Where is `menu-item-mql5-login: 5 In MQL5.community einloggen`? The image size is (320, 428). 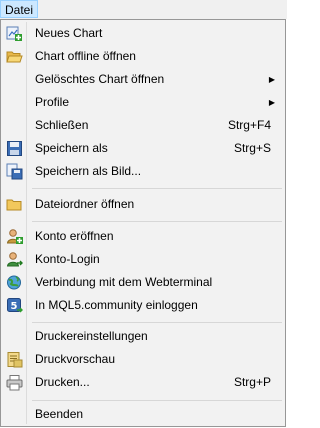 menu-item-mql5-login: 5 In MQL5.community einloggen is located at coordinates (143, 305).